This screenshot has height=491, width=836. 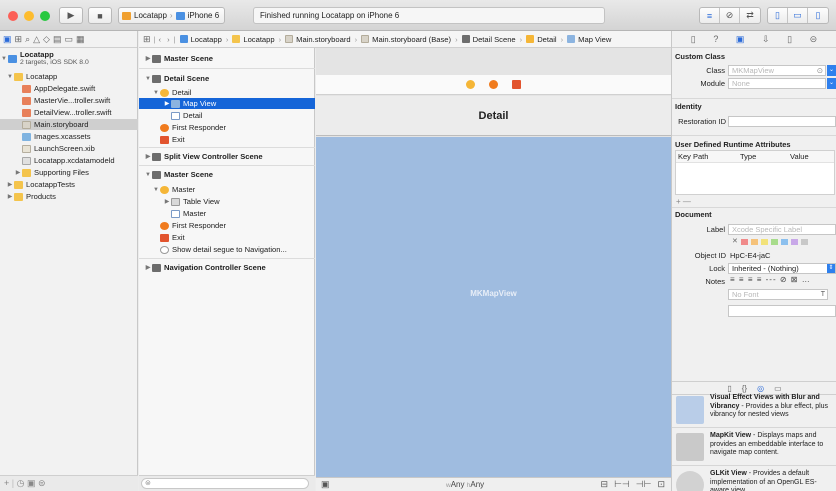 What do you see at coordinates (823, 294) in the screenshot?
I see `font-picker-icon: T` at bounding box center [823, 294].